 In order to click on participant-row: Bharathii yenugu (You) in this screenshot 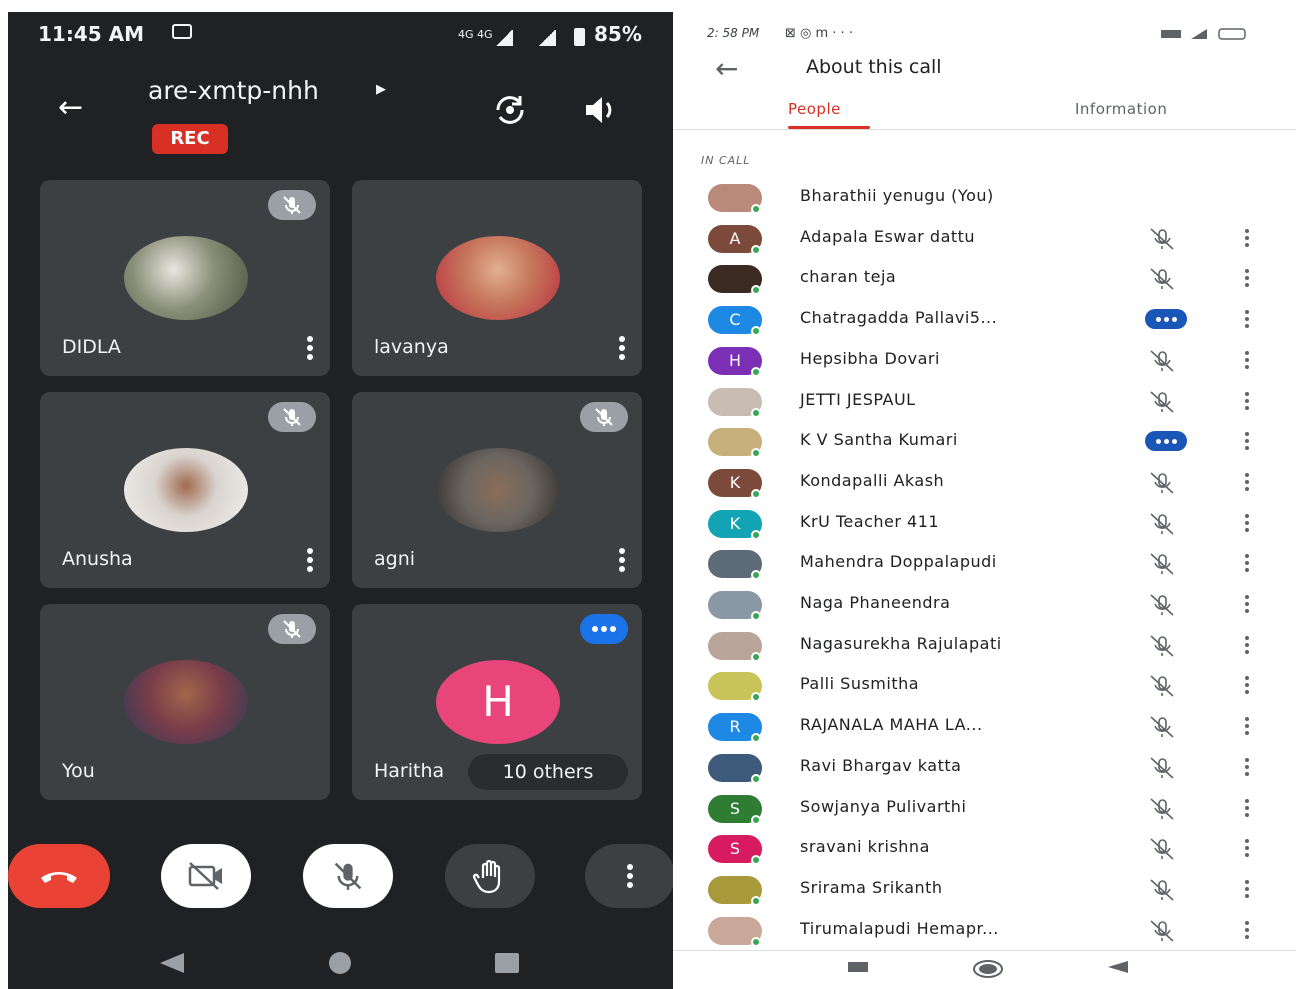, I will do `click(984, 198)`.